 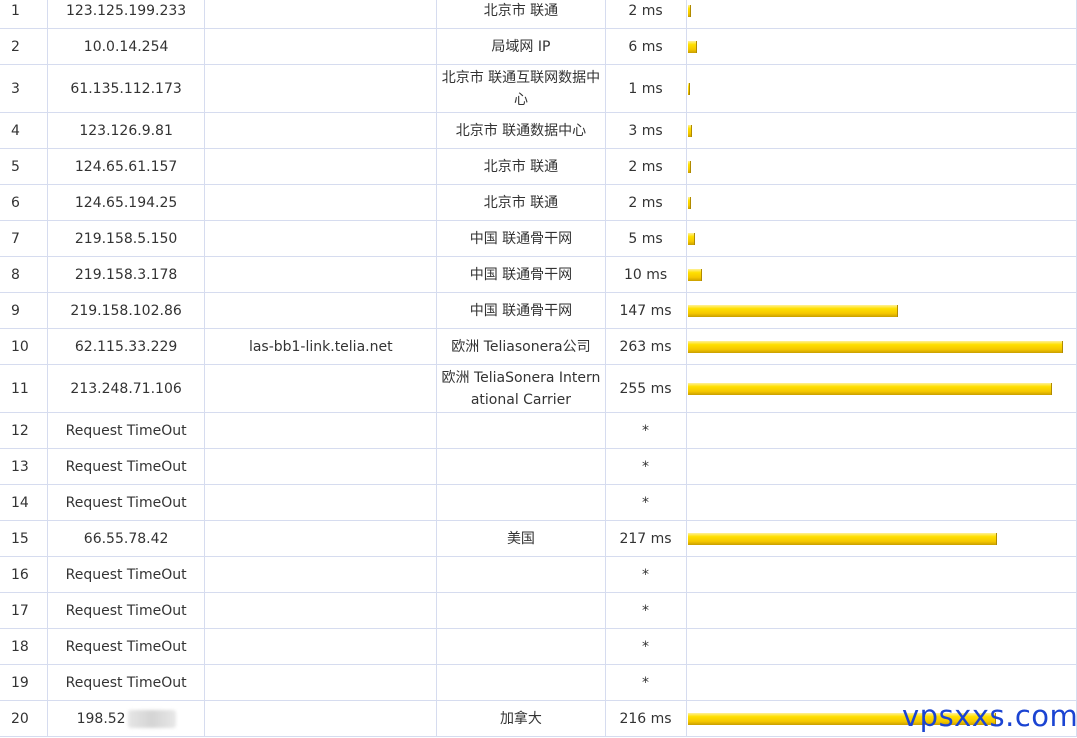 What do you see at coordinates (126, 238) in the screenshot?
I see `hop-ip: 219.158.5.150` at bounding box center [126, 238].